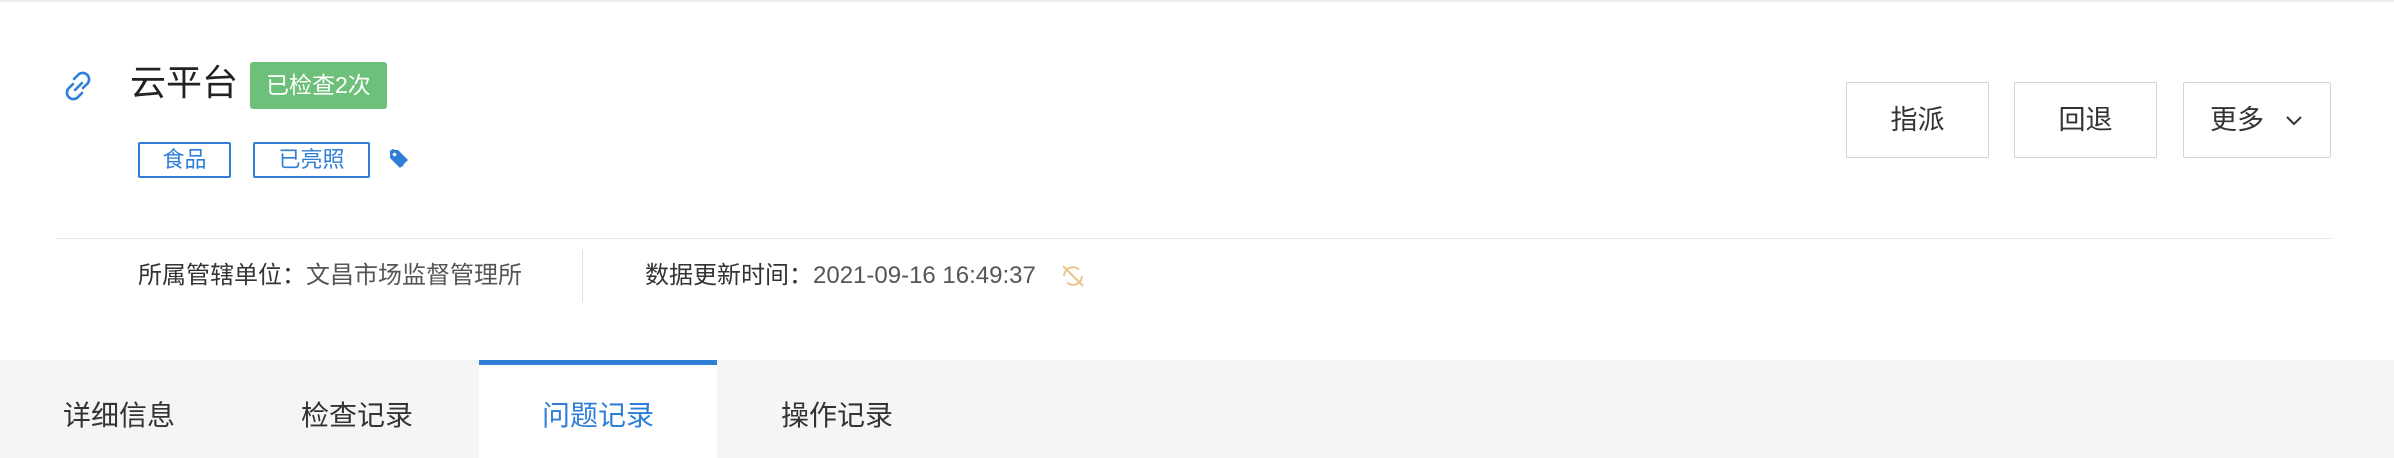  What do you see at coordinates (119, 409) in the screenshot?
I see `tab-details: 详细信息` at bounding box center [119, 409].